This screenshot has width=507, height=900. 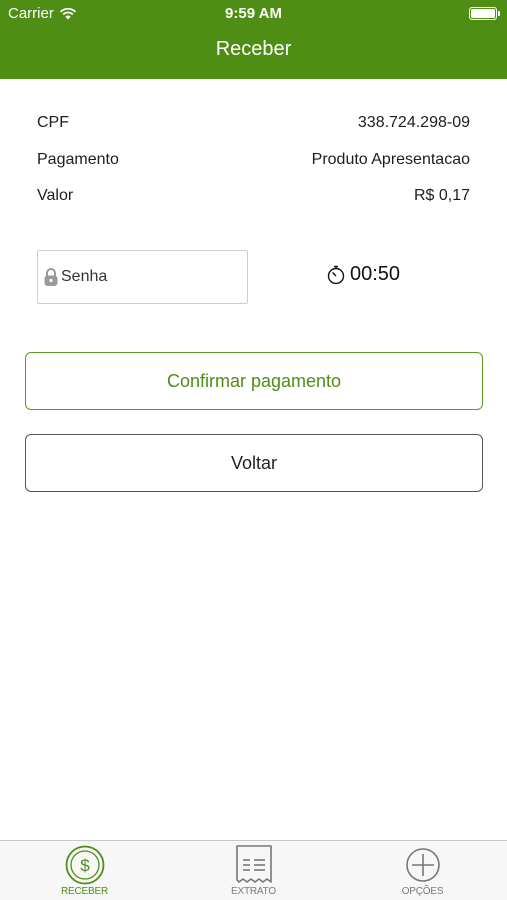 I want to click on status-time: 9:59 AM, so click(x=253, y=13).